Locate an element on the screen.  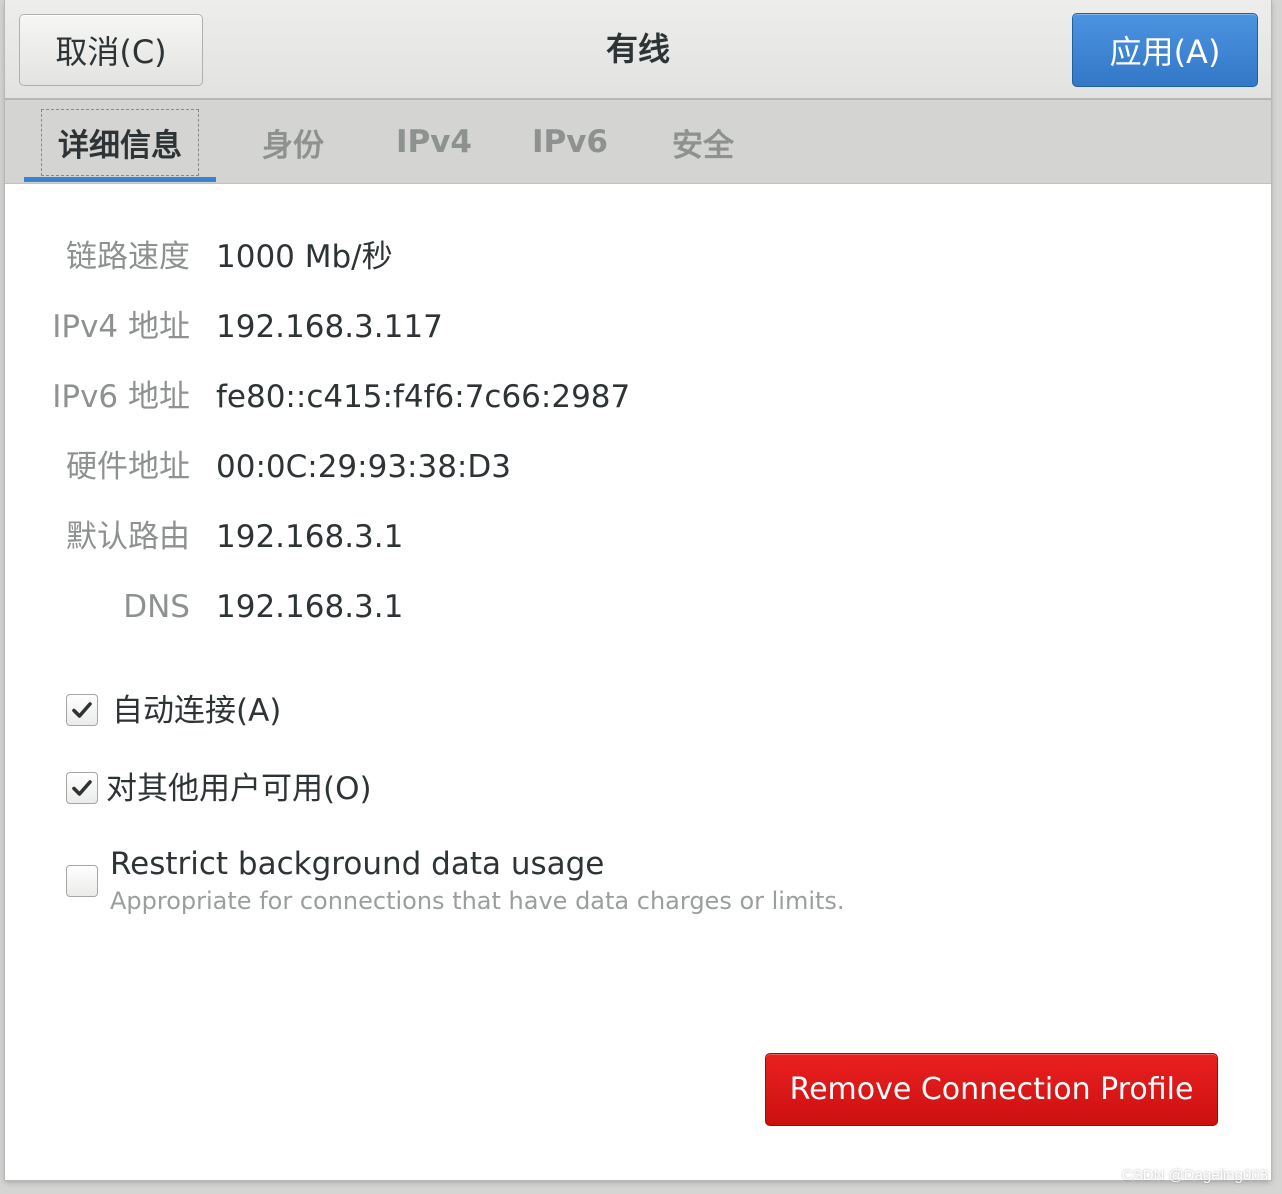
tab-identity-label: 身份 is located at coordinates (293, 145).